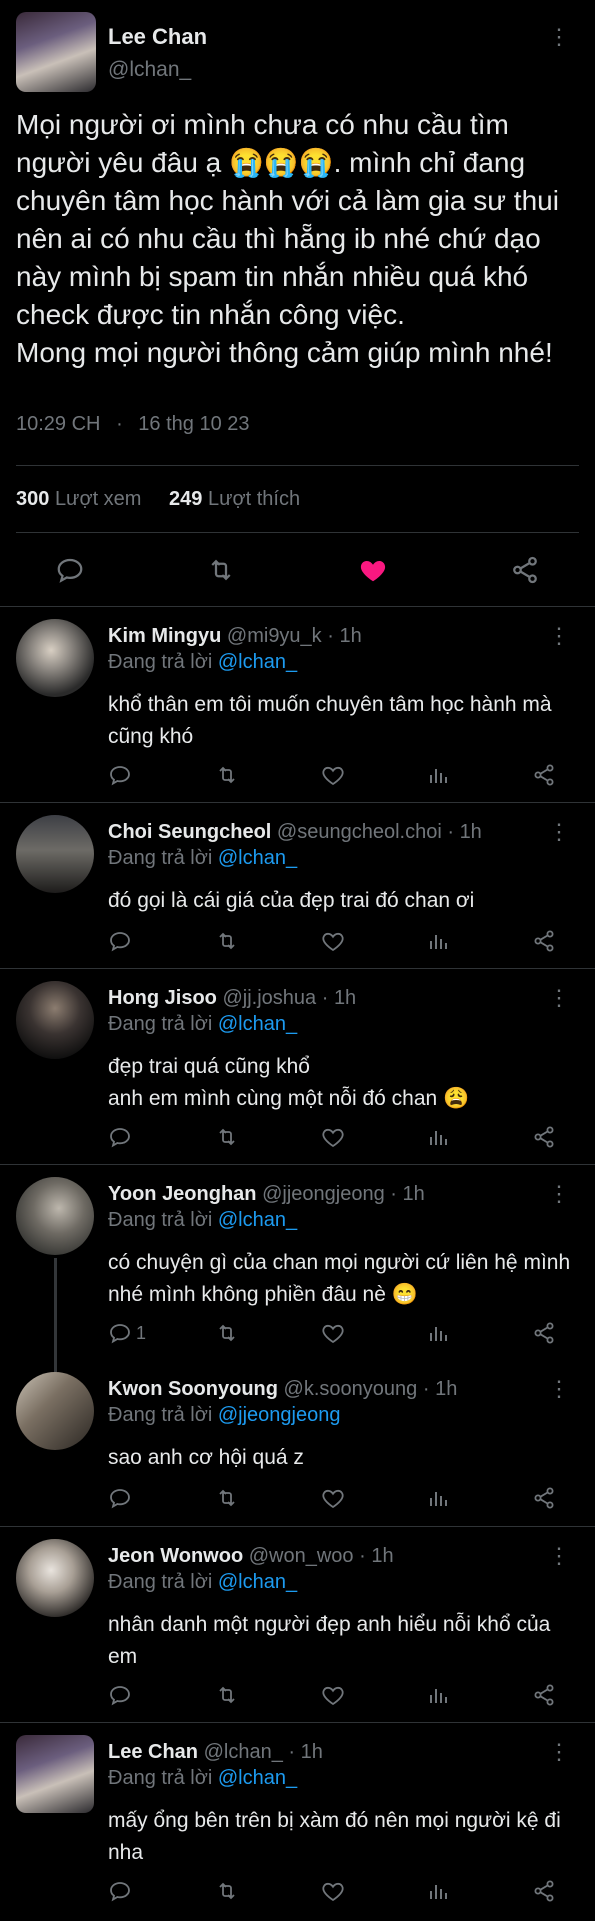 The height and width of the screenshot is (1921, 595). I want to click on author-handle: @lchan_, so click(149, 70).